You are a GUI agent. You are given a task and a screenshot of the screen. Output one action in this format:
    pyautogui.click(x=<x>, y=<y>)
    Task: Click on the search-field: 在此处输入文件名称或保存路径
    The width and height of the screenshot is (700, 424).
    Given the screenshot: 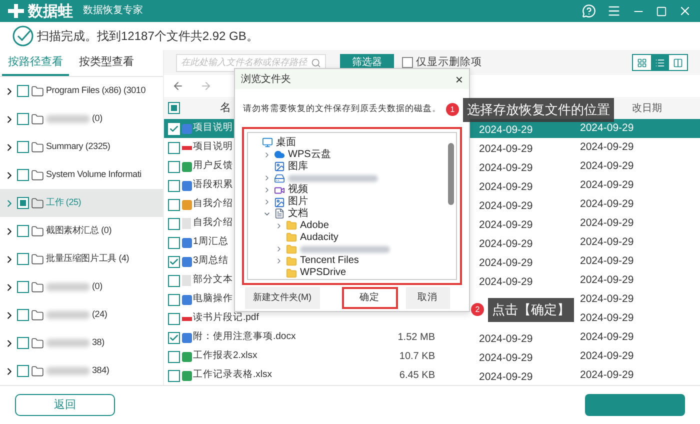 What is the action you would take?
    pyautogui.click(x=251, y=63)
    